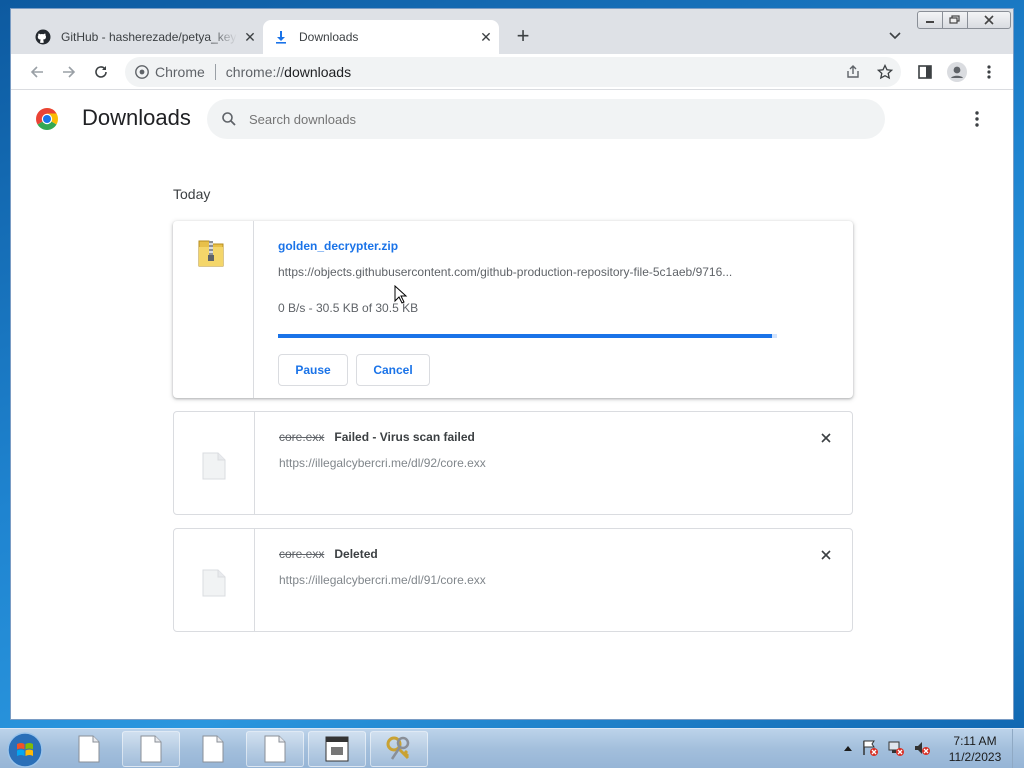 The width and height of the screenshot is (1024, 768). I want to click on page-header: Downloads, so click(512, 119).